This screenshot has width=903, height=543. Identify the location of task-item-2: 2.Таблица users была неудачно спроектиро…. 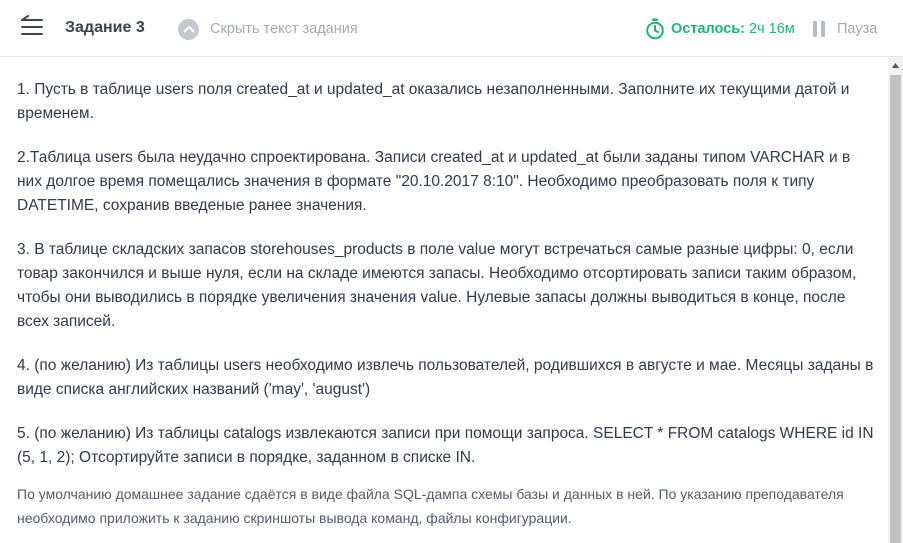
(434, 181).